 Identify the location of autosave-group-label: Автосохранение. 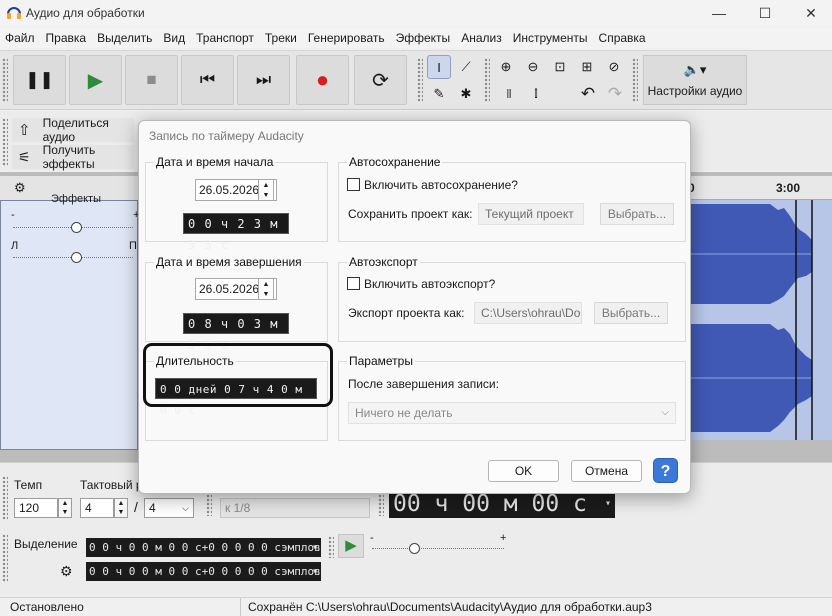
(395, 162).